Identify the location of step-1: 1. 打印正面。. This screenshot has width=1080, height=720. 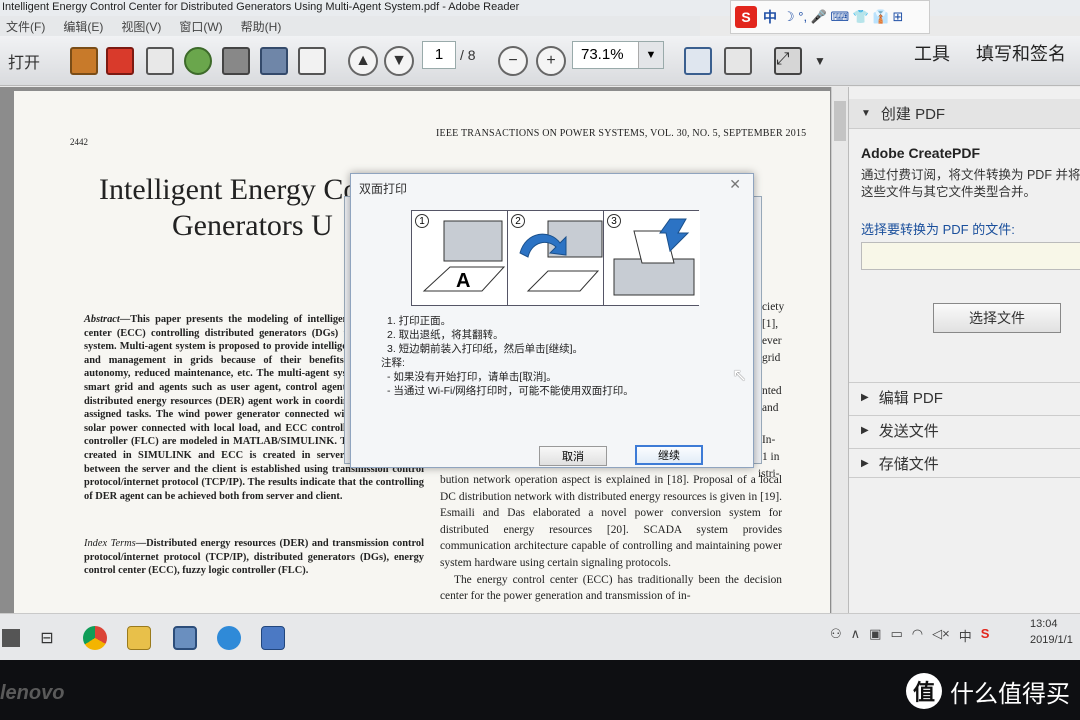
(419, 321).